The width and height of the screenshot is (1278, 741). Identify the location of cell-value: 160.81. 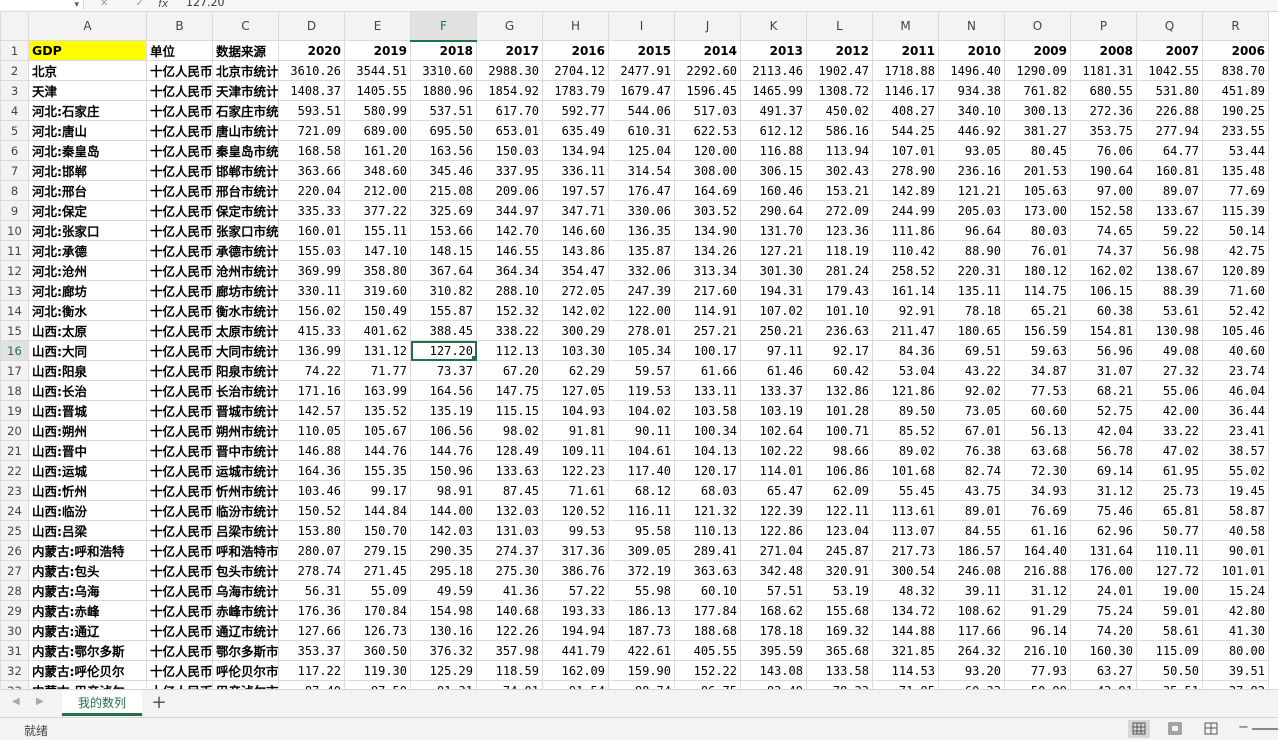
(1169, 170).